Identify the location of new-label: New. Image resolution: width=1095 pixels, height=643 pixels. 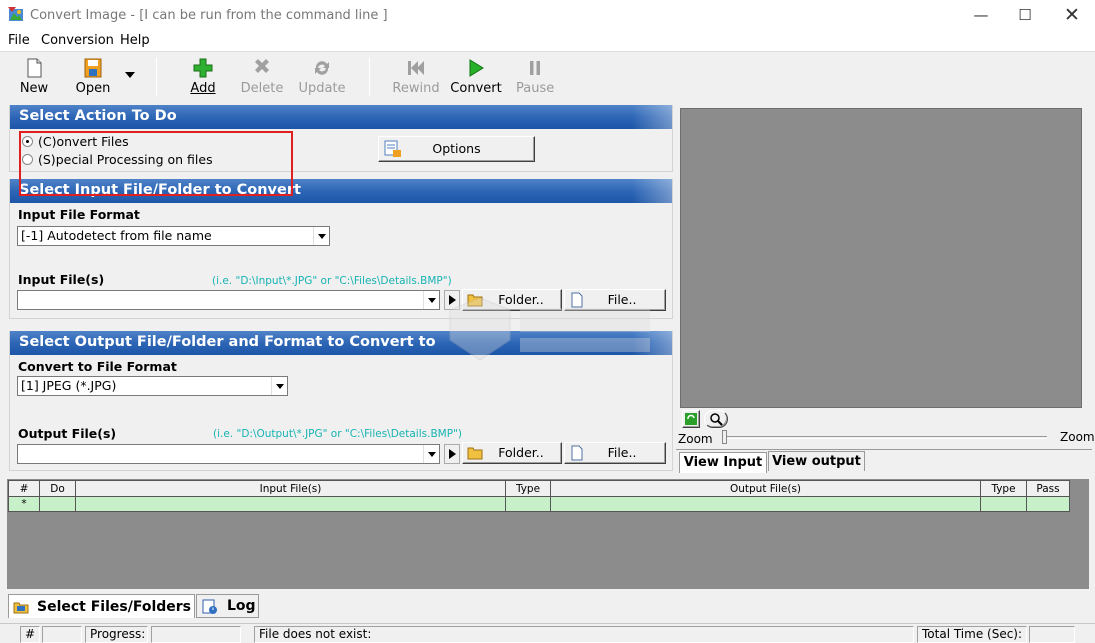
(34, 88).